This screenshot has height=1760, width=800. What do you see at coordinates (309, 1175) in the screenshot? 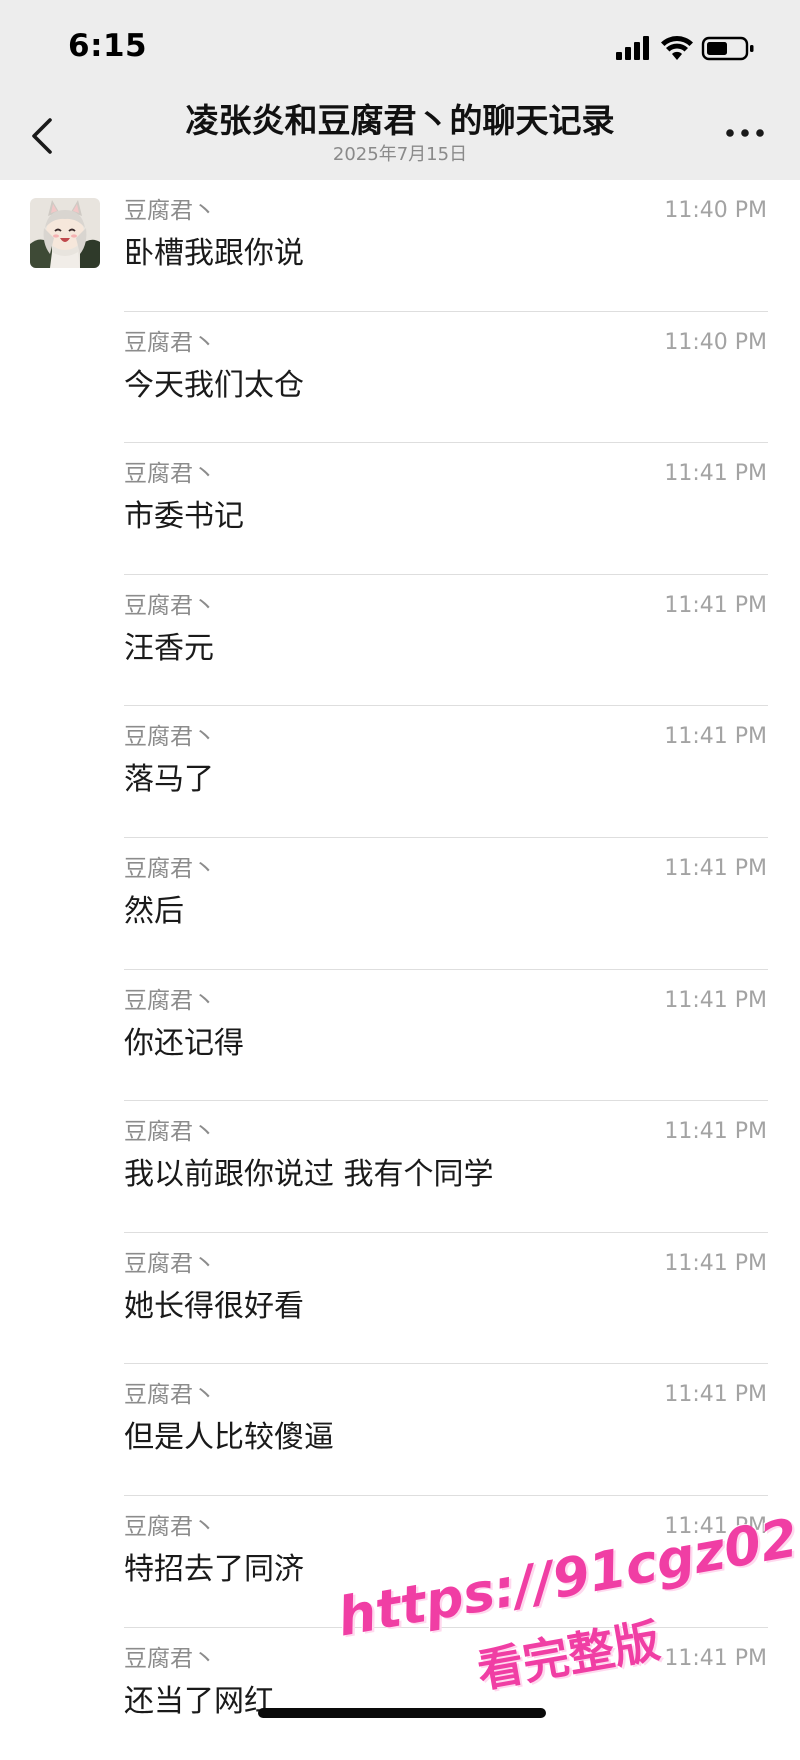
I see `message-text: 我以前跟你说过 我有个同学` at bounding box center [309, 1175].